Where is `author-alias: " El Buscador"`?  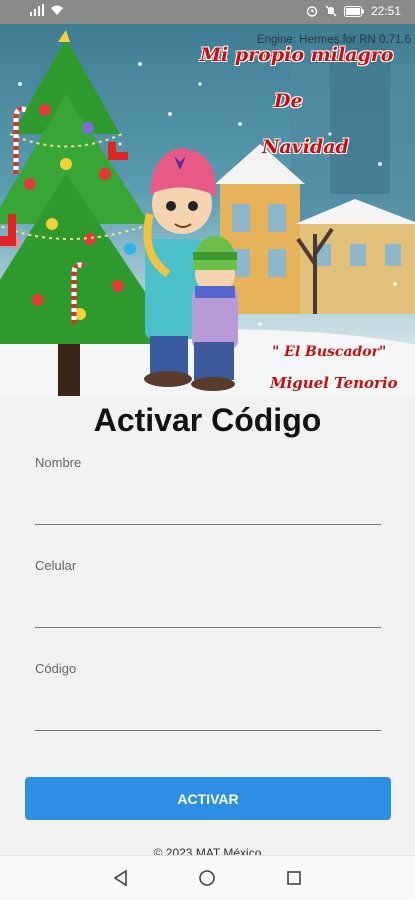 author-alias: " El Buscador" is located at coordinates (329, 352).